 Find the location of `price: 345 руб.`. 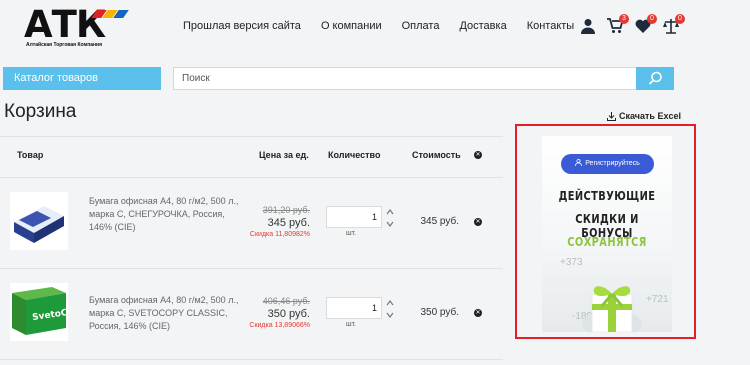

price: 345 руб. is located at coordinates (288, 223).